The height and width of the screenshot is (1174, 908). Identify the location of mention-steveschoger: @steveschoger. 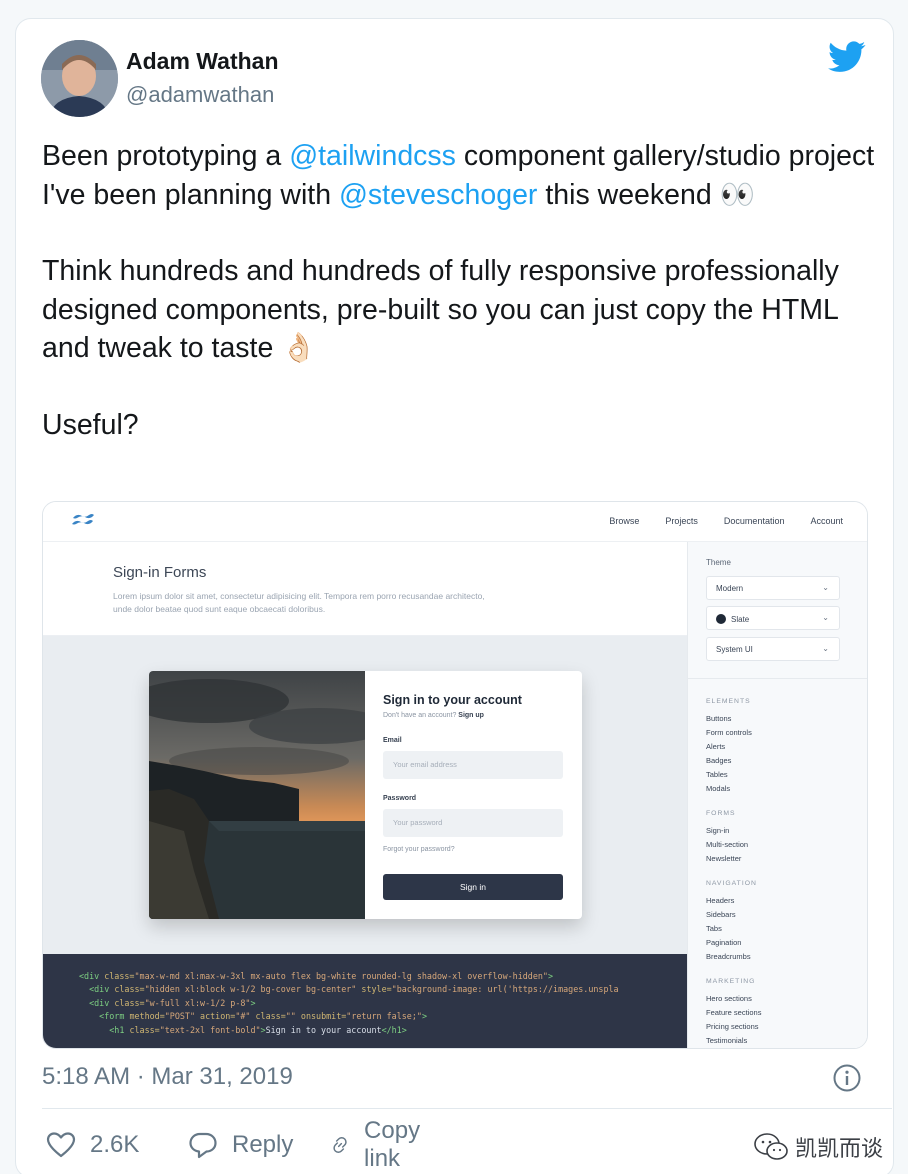
(438, 195).